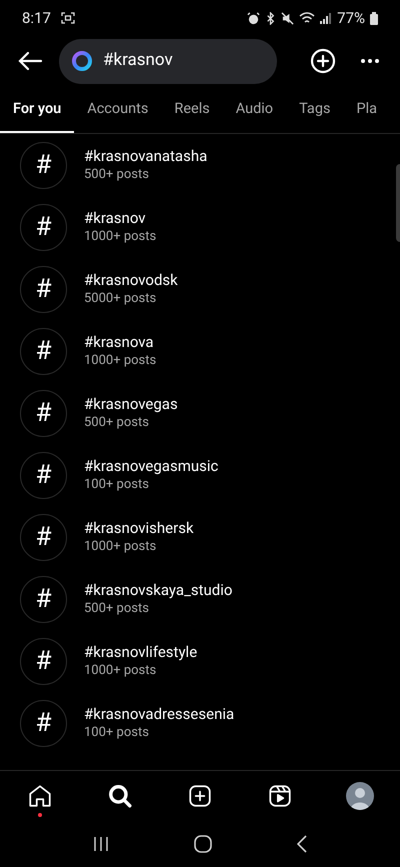 Image resolution: width=400 pixels, height=867 pixels. Describe the element at coordinates (374, 18) in the screenshot. I see `battery-icon` at that location.